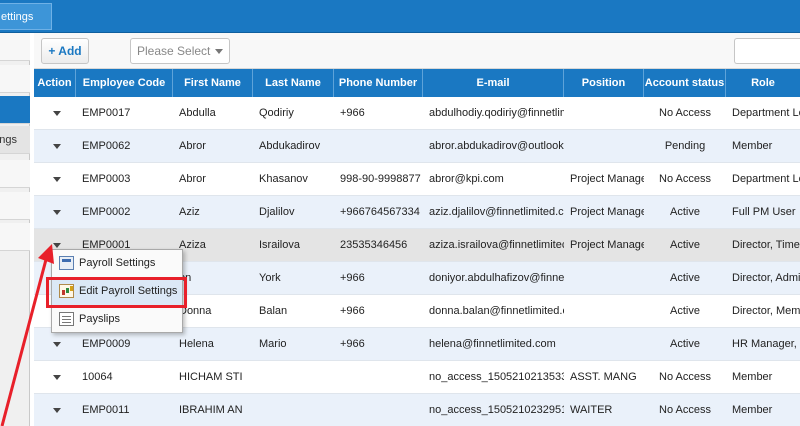  Describe the element at coordinates (106, 410) in the screenshot. I see `employee-code-cell: EMP0011` at that location.